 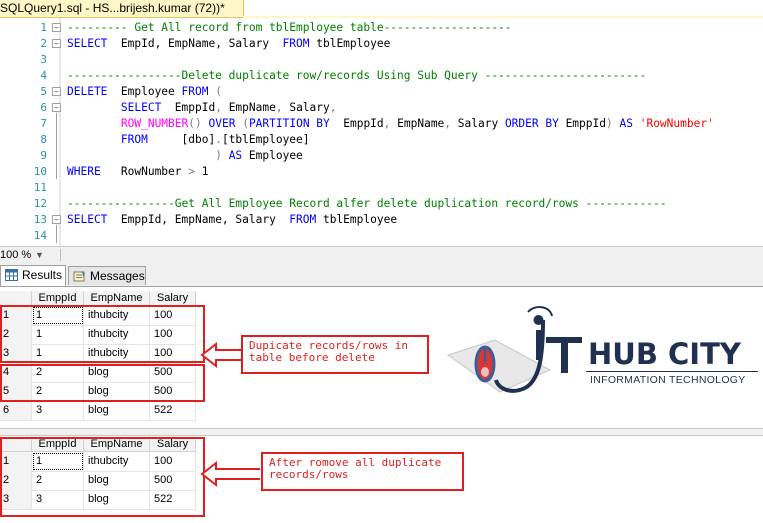 I want to click on tab-messages: Messages, so click(x=107, y=275).